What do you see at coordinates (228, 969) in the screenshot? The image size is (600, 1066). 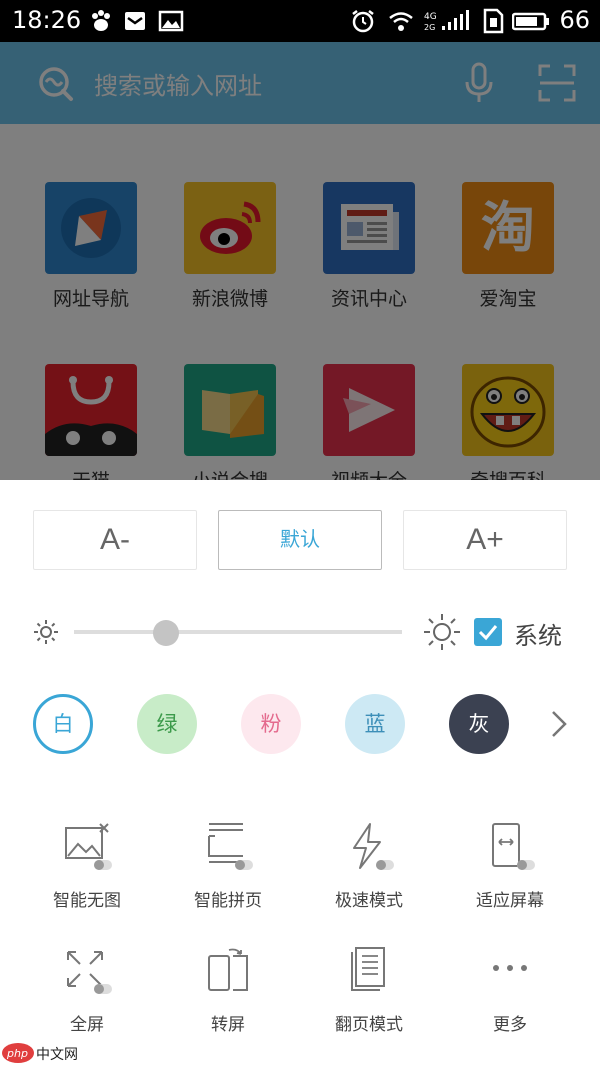 I see `rotate-screen-icon` at bounding box center [228, 969].